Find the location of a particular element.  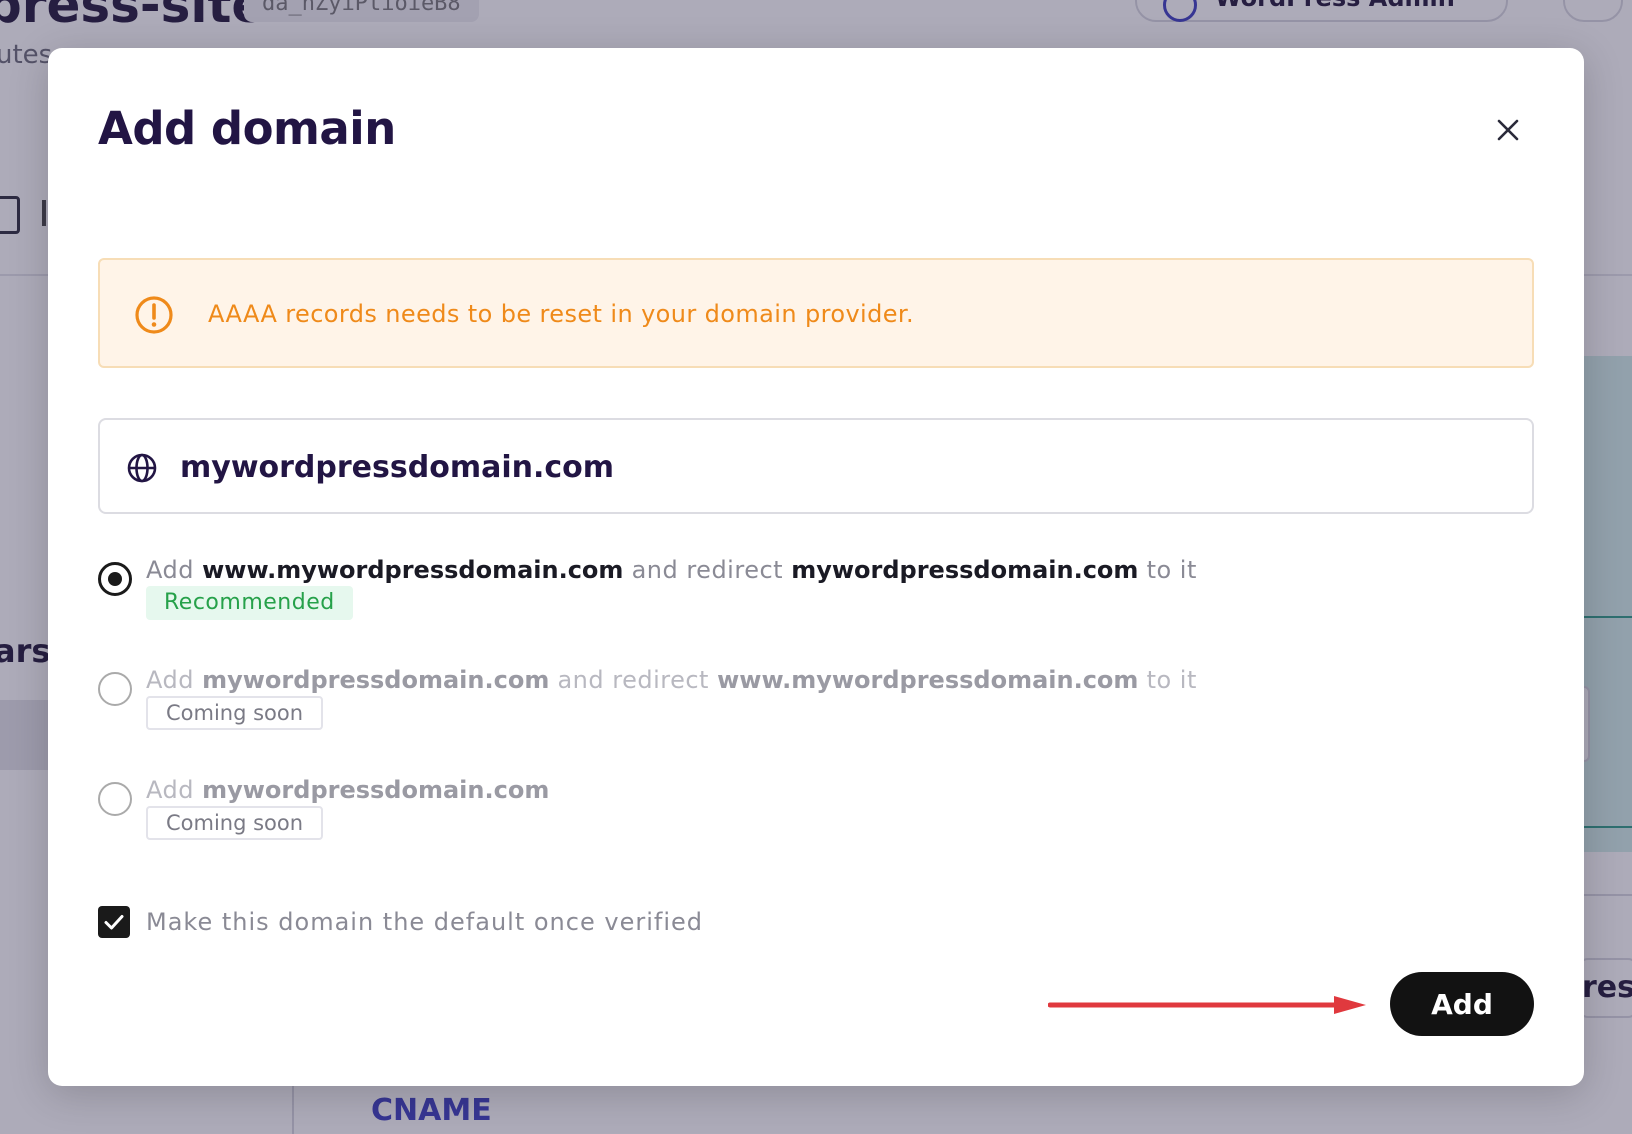

domain-field is located at coordinates (816, 466).